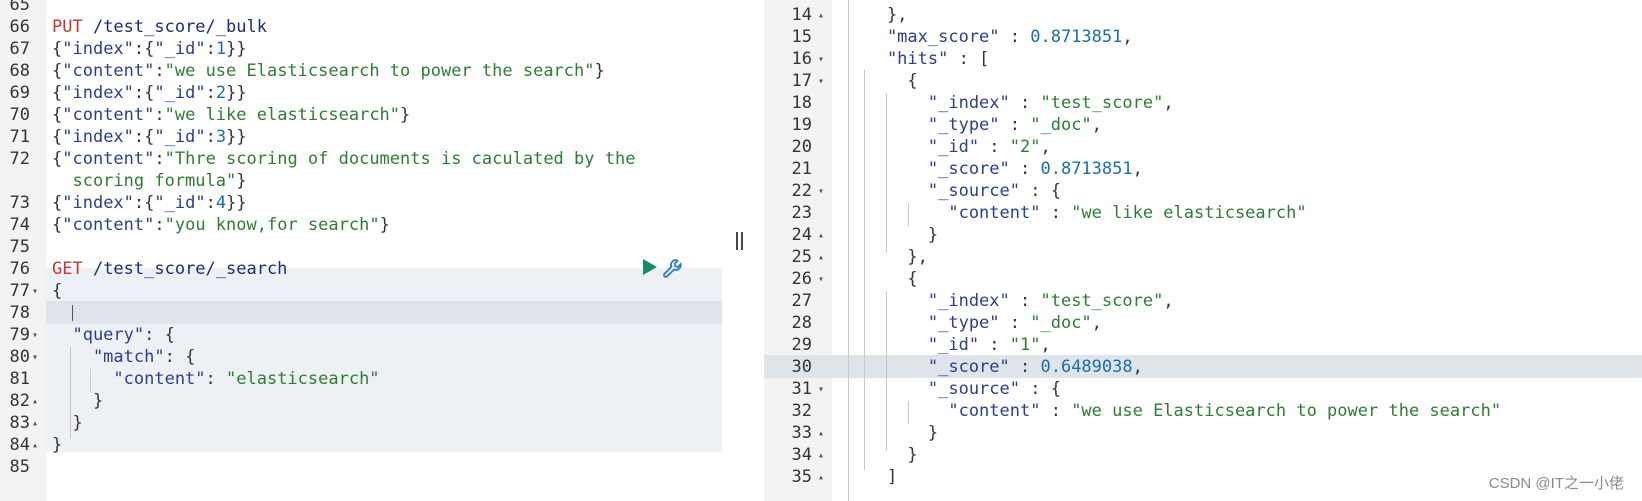 This screenshot has width=1642, height=501. I want to click on code-line: 17 ▾ {, so click(1203, 81).